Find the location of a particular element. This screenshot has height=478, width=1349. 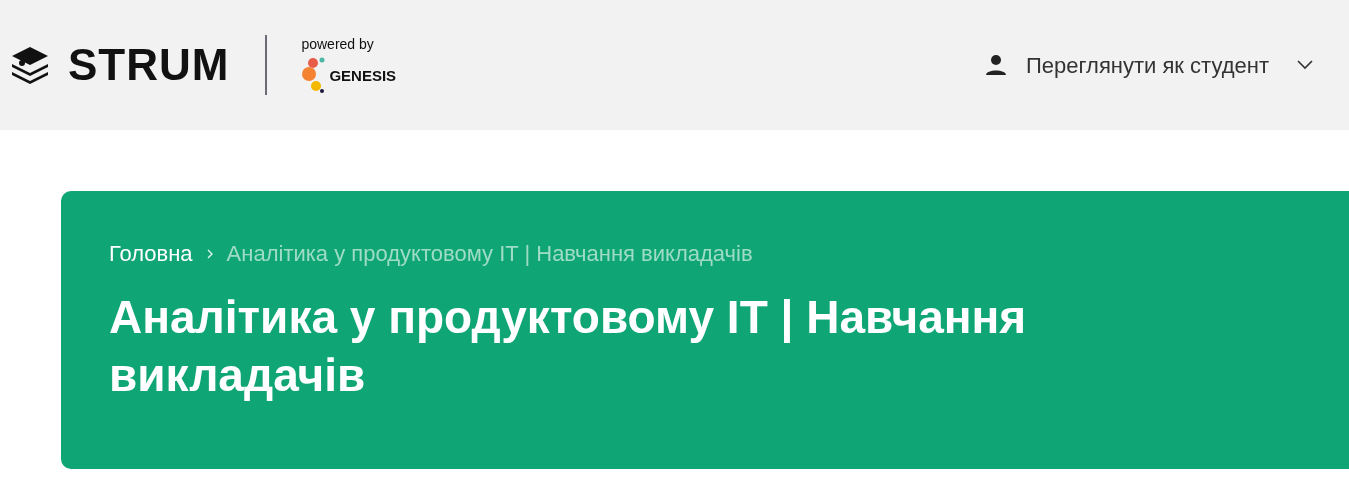

chevron-down-icon is located at coordinates (1305, 65).